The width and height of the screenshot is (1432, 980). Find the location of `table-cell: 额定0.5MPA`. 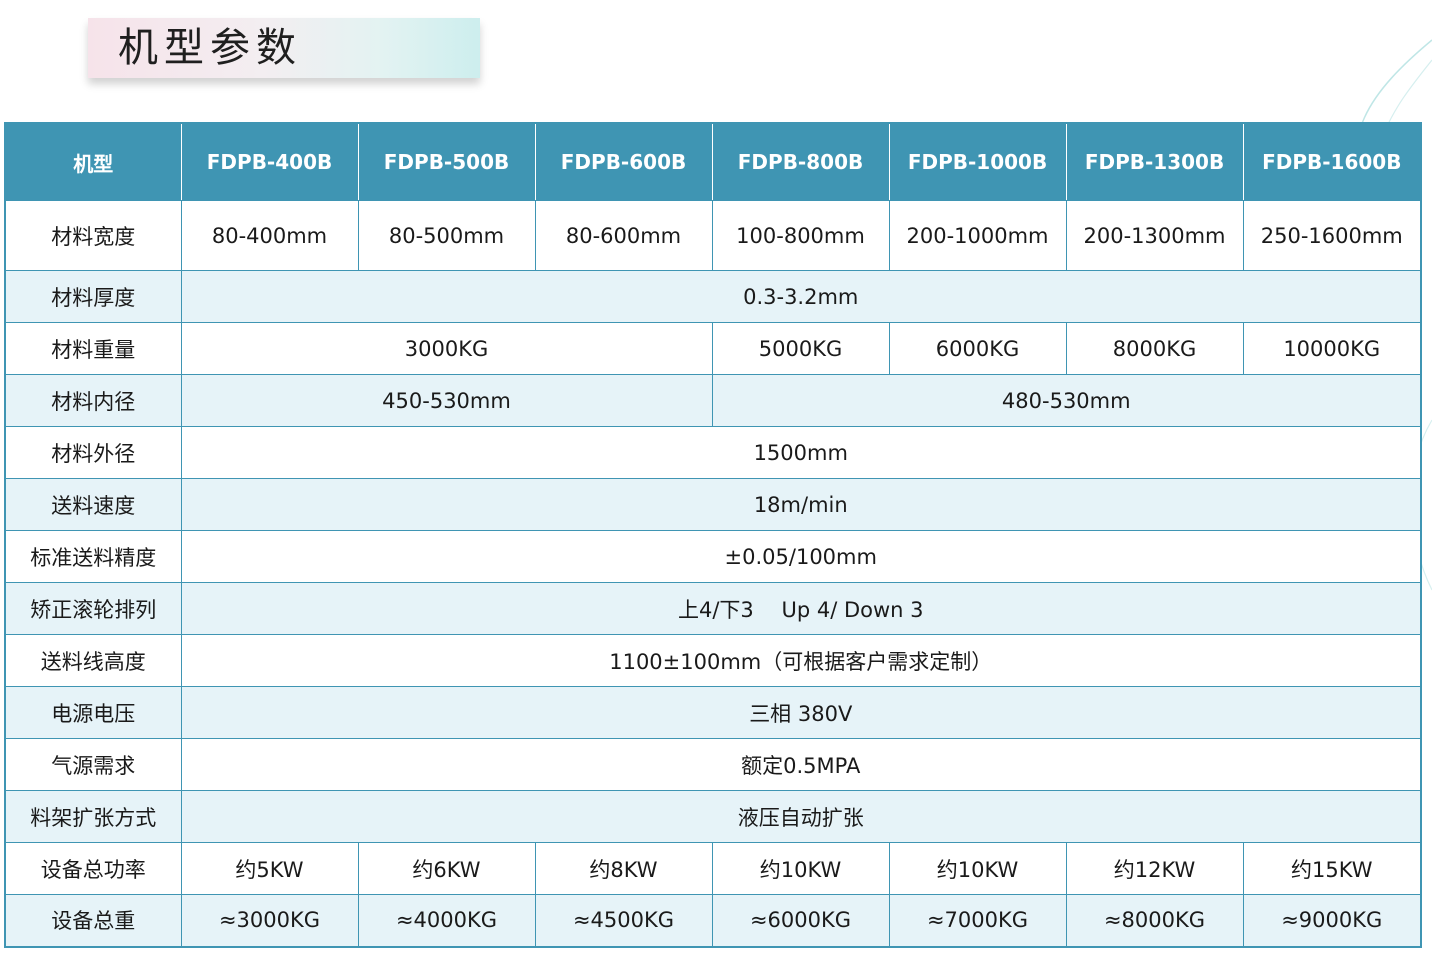

table-cell: 额定0.5MPA is located at coordinates (801, 764).